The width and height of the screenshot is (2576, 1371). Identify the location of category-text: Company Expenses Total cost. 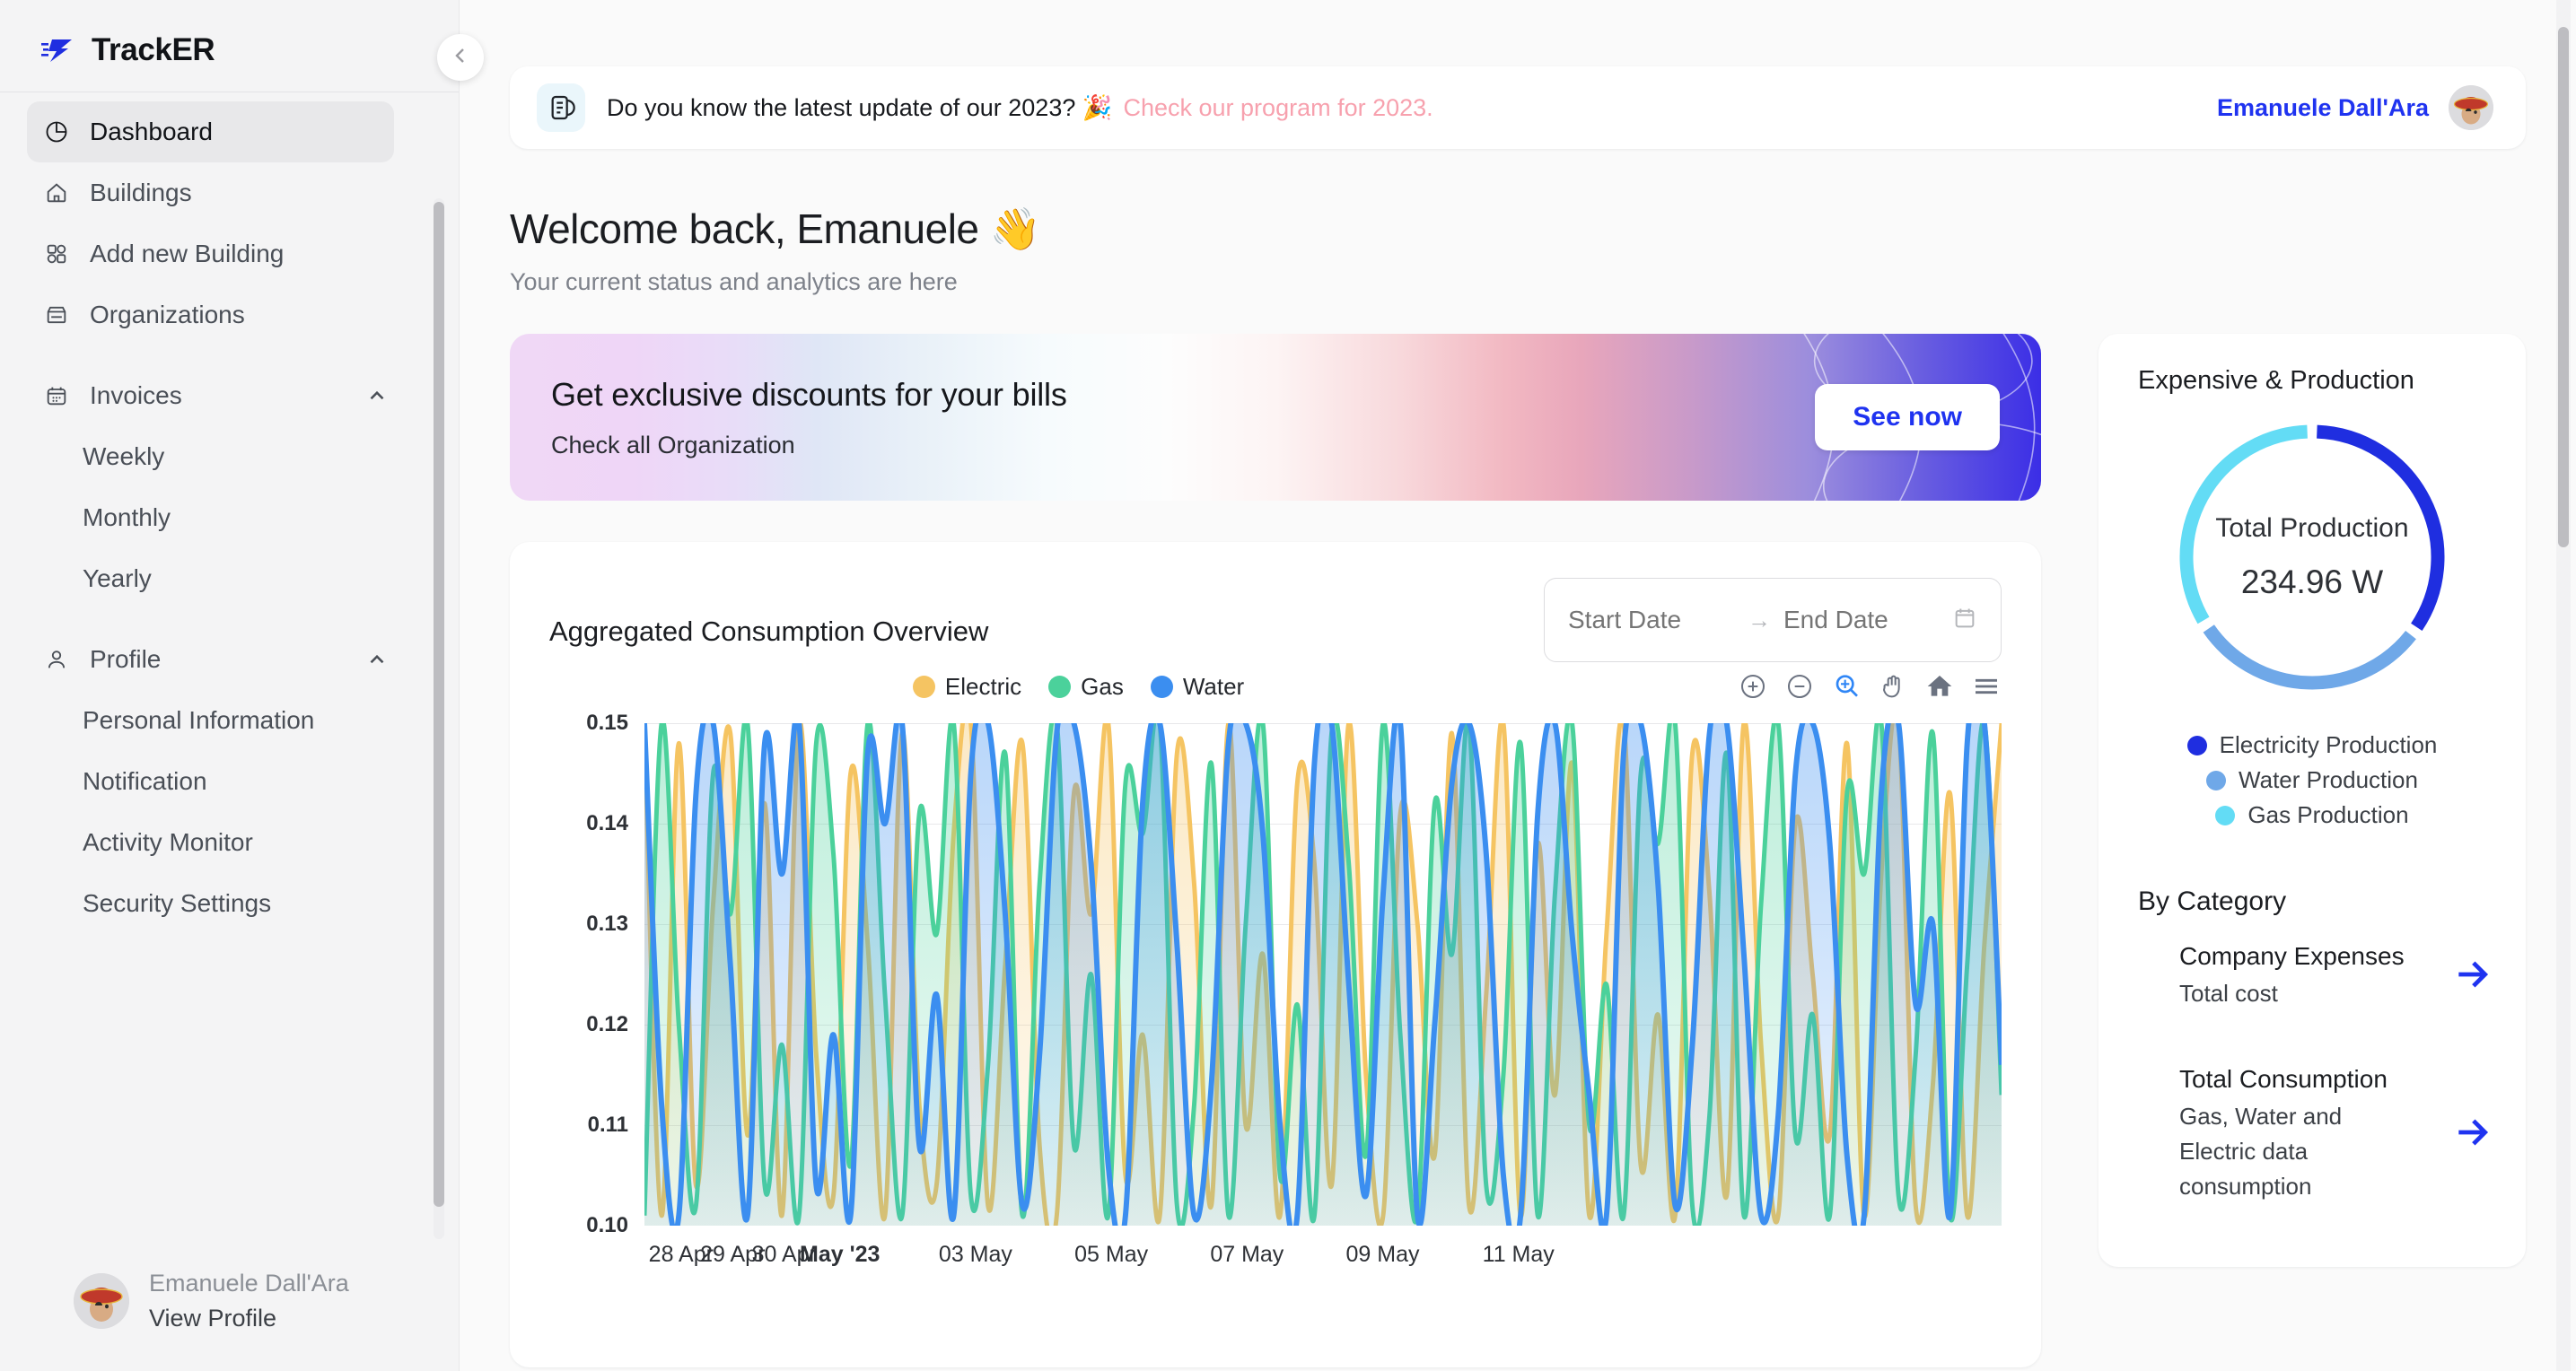
(2315, 975).